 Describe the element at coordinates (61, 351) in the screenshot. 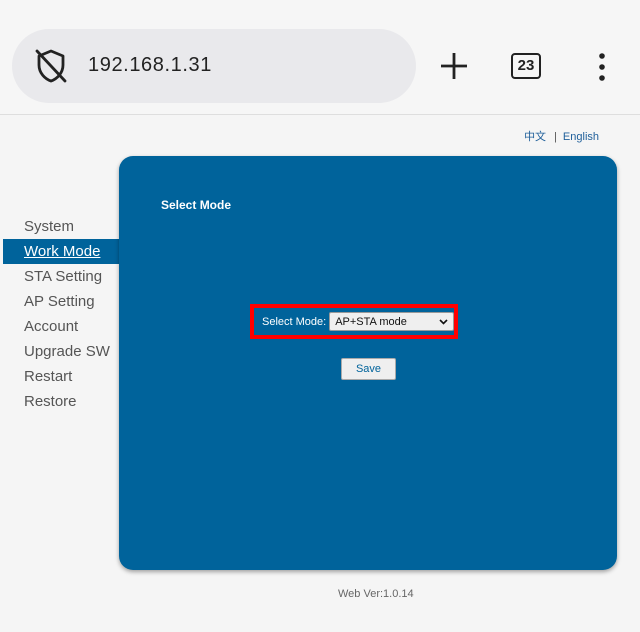

I see `sidebar-item-upgrade-sw: Upgrade SW` at that location.